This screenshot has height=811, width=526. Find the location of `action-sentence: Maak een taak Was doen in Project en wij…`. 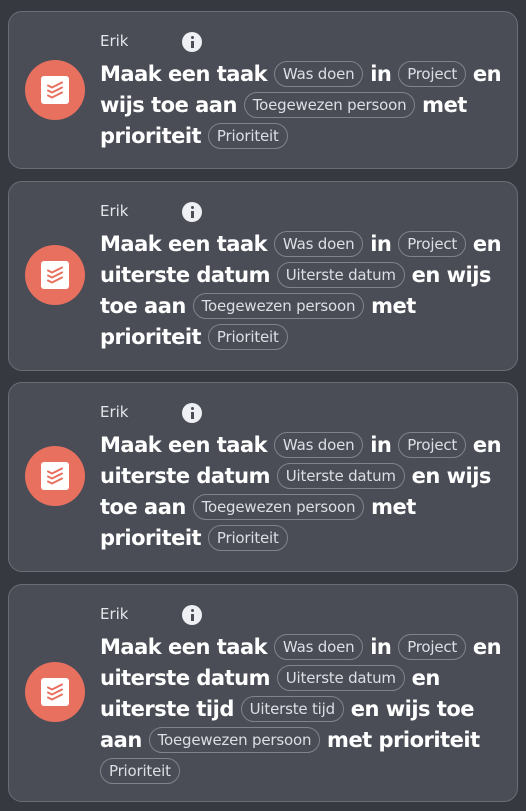

action-sentence: Maak een taak Was doen in Project en wij… is located at coordinates (305, 105).